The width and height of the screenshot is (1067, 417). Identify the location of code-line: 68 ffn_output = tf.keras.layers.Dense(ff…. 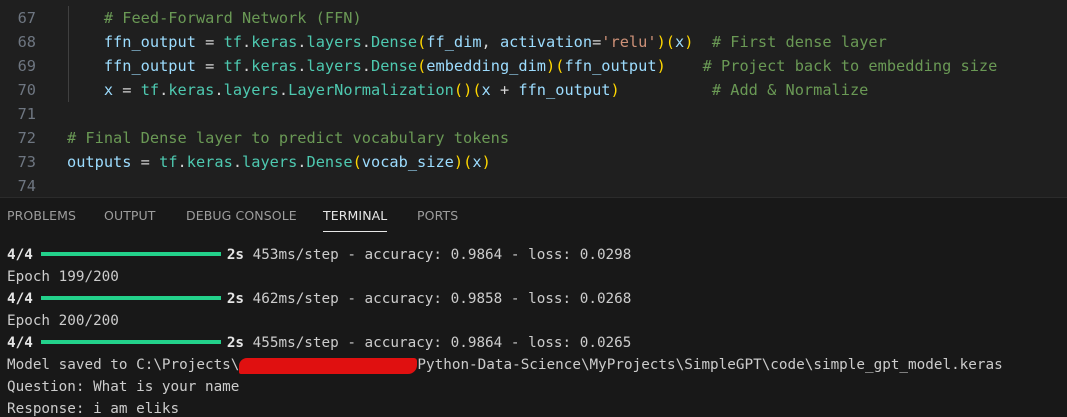
(533, 42).